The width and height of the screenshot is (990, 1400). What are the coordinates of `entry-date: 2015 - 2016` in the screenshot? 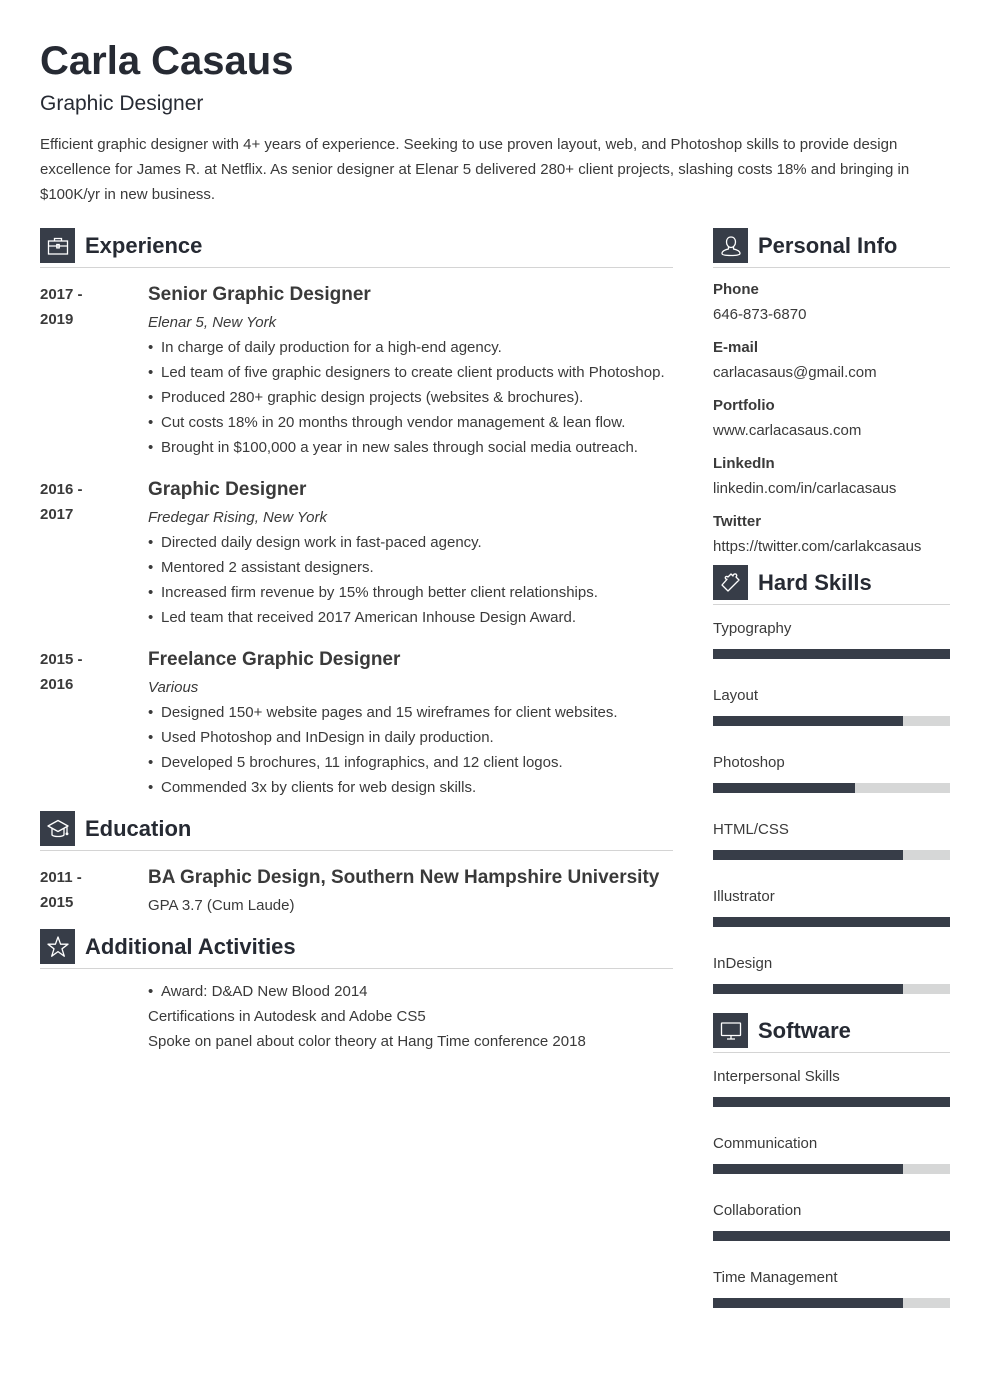 It's located at (94, 722).